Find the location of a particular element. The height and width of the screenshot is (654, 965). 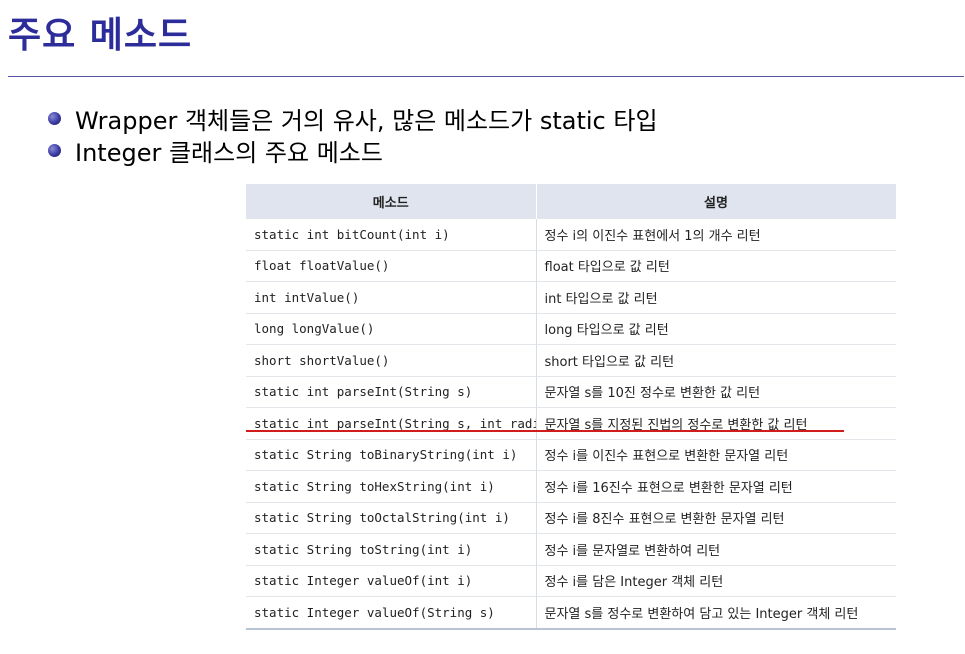

slide-title: 주요 메소드 is located at coordinates (100, 35).